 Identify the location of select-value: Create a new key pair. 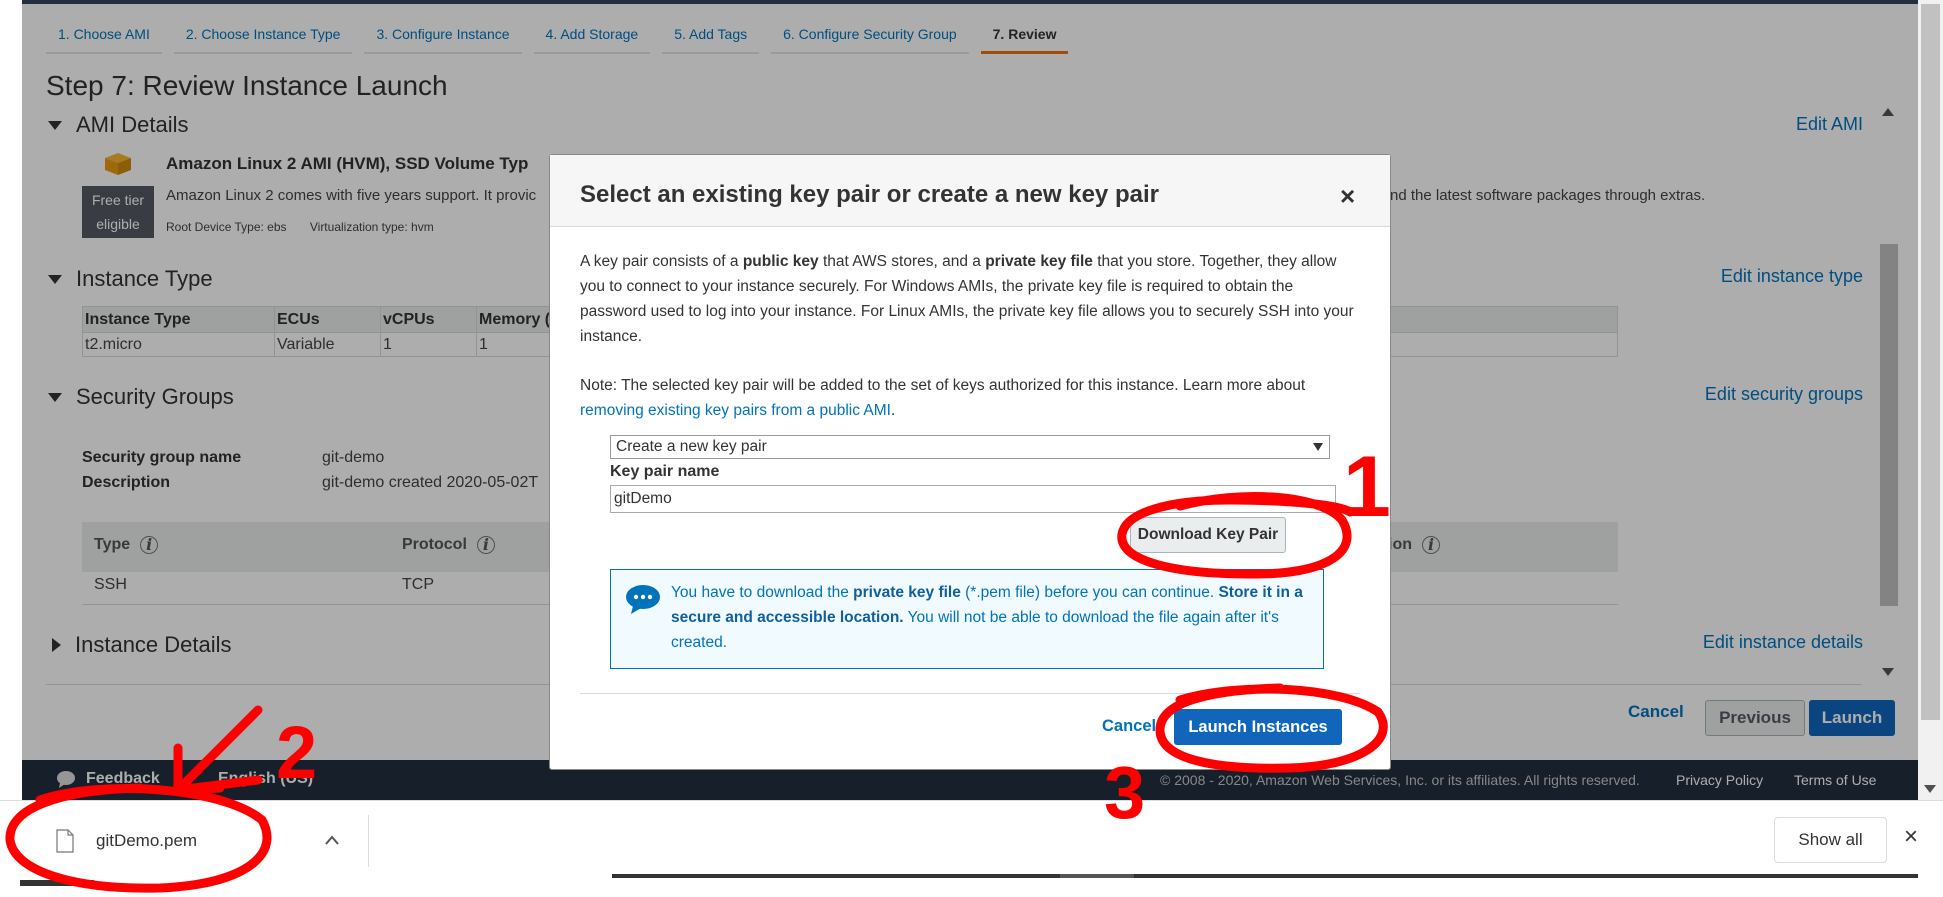
(691, 446).